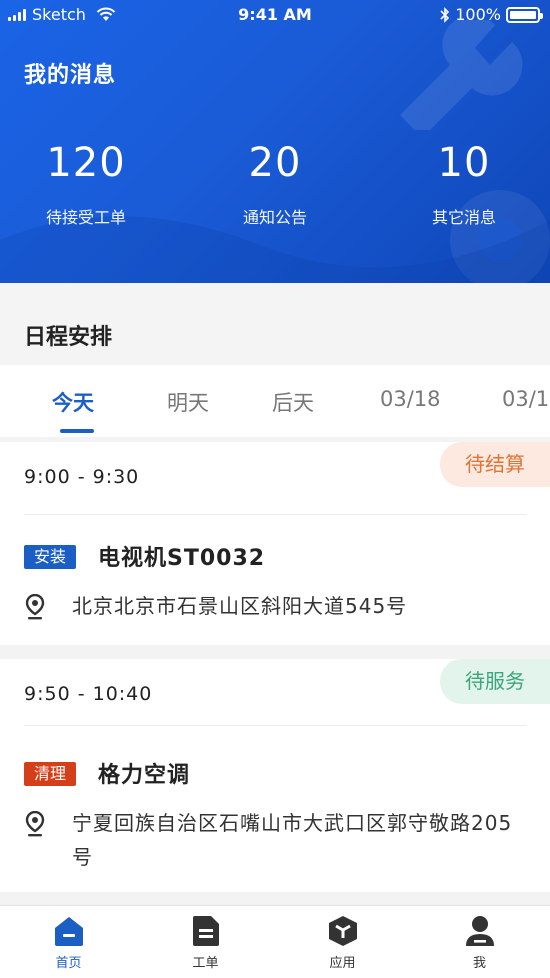  Describe the element at coordinates (463, 217) in the screenshot. I see `stat-label: 其它消息` at that location.